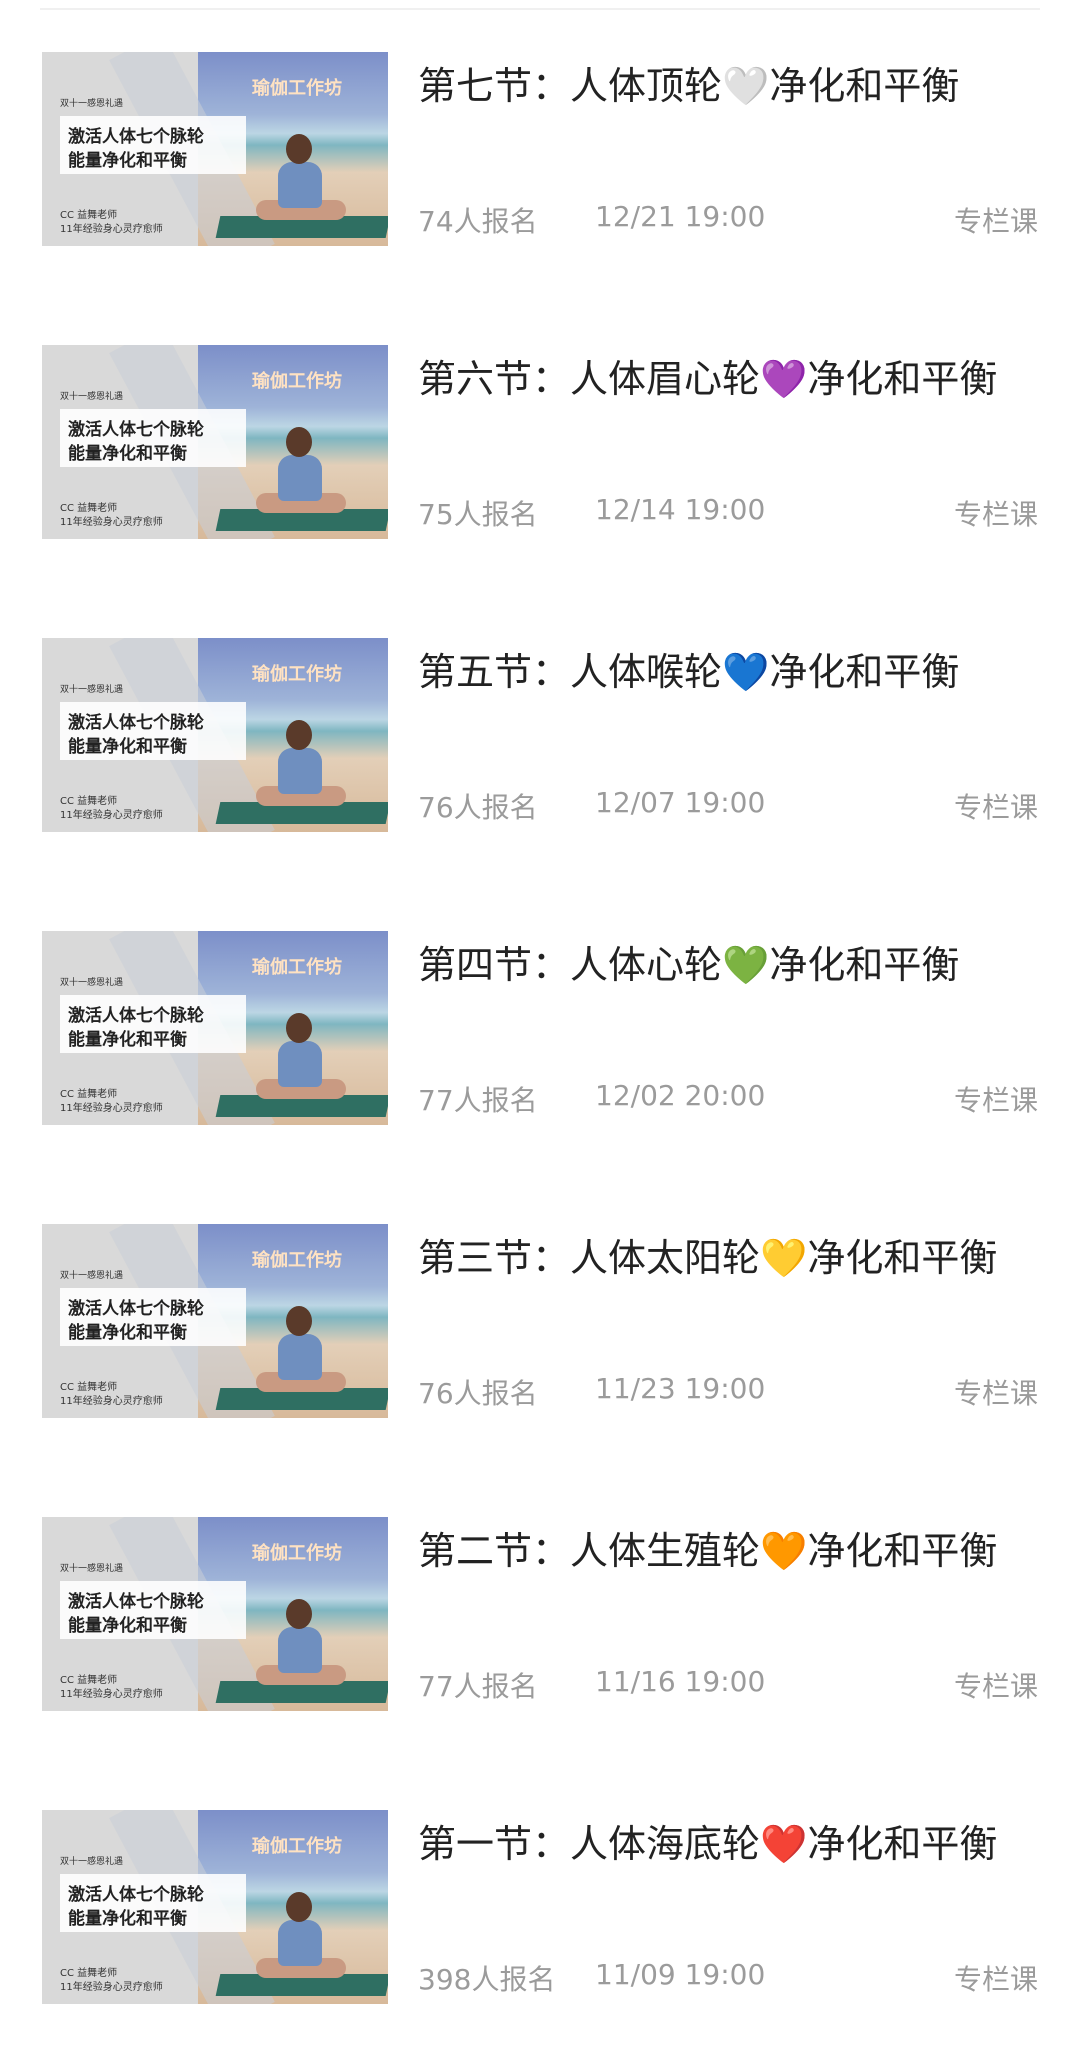 This screenshot has height=2068, width=1080. Describe the element at coordinates (680, 1388) in the screenshot. I see `lesson-time: 11/23 19:00` at that location.